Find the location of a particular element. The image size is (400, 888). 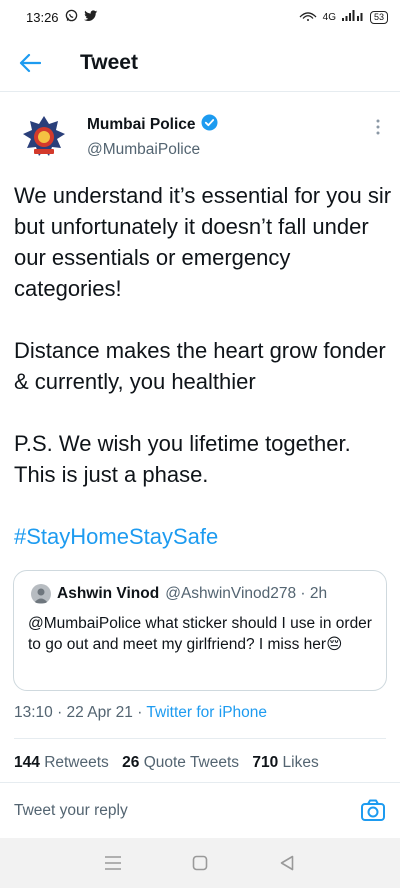

arrow-left-icon is located at coordinates (30, 62).